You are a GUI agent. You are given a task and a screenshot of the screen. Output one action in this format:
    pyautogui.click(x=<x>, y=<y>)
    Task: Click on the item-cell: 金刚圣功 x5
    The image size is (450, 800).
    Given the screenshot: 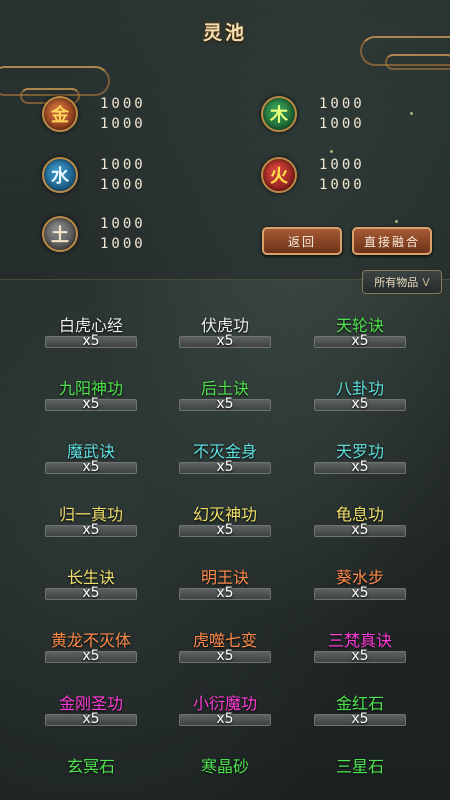 What is the action you would take?
    pyautogui.click(x=91, y=710)
    